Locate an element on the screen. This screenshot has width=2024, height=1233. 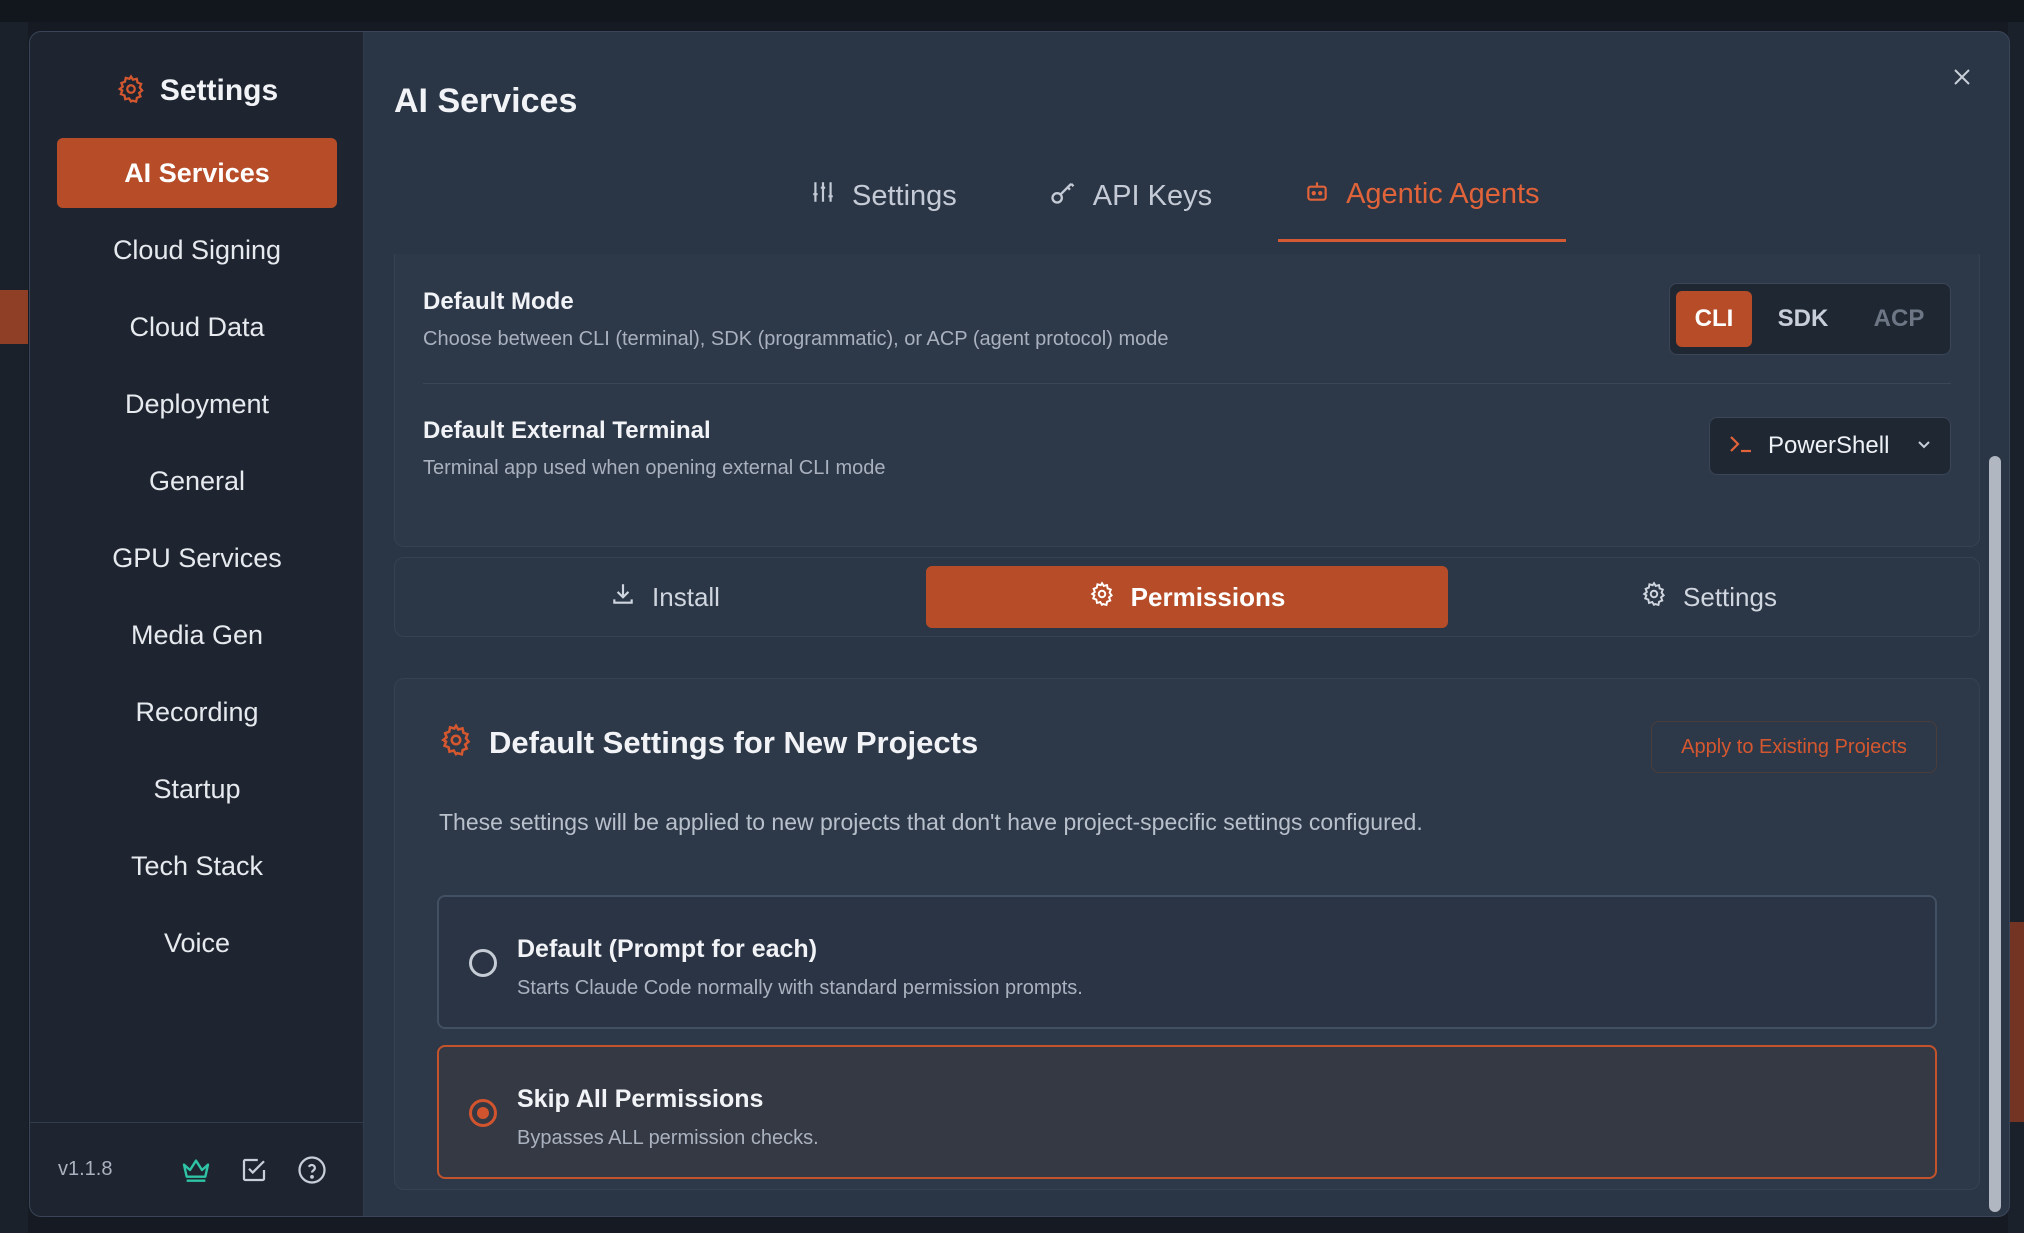
scrollbar is located at coordinates (1995, 834).